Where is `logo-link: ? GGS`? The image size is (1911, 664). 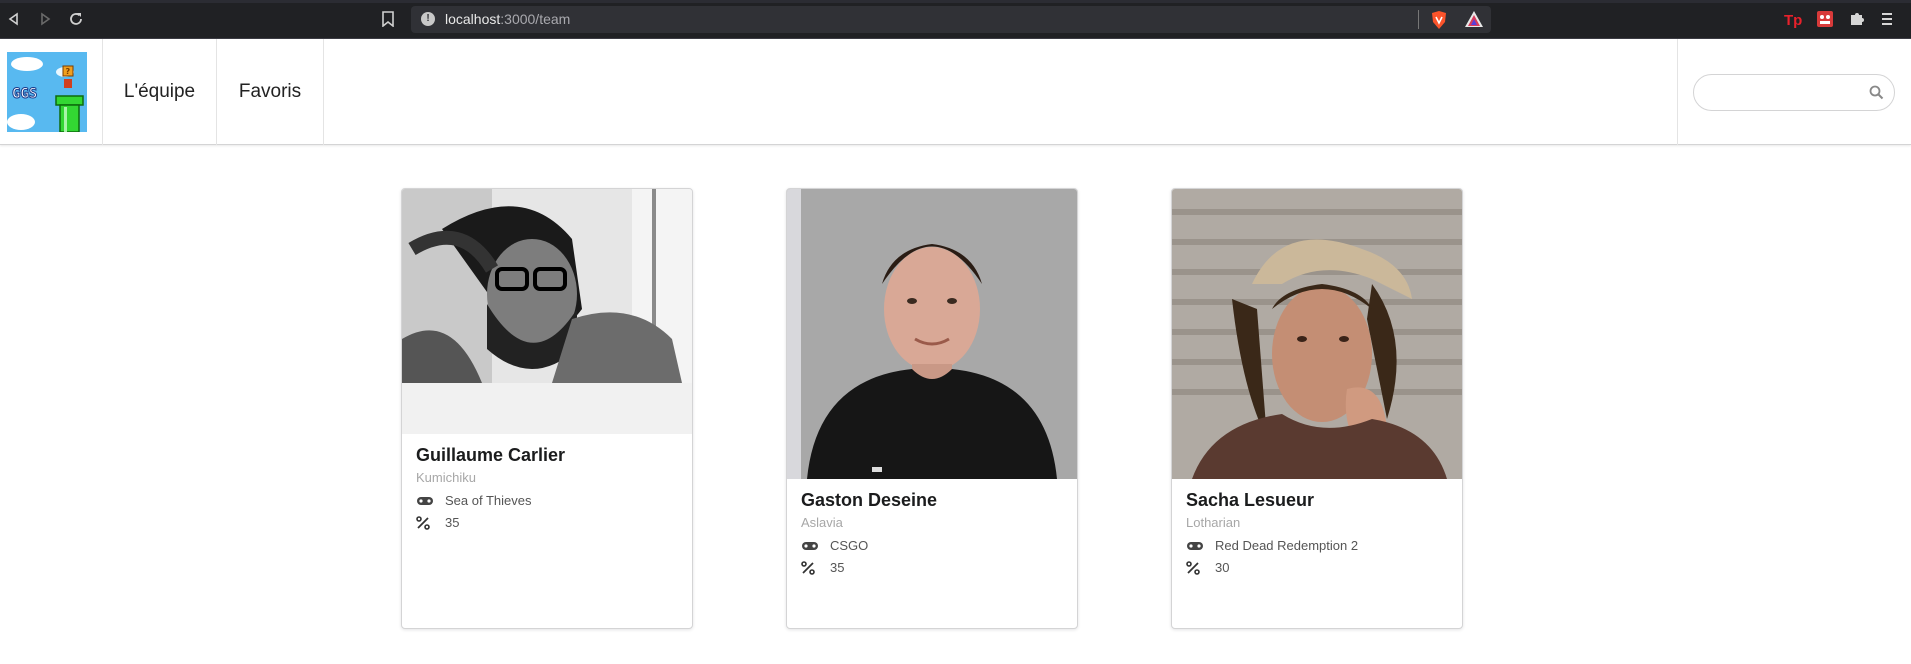
logo-link: ? GGS is located at coordinates (51, 92).